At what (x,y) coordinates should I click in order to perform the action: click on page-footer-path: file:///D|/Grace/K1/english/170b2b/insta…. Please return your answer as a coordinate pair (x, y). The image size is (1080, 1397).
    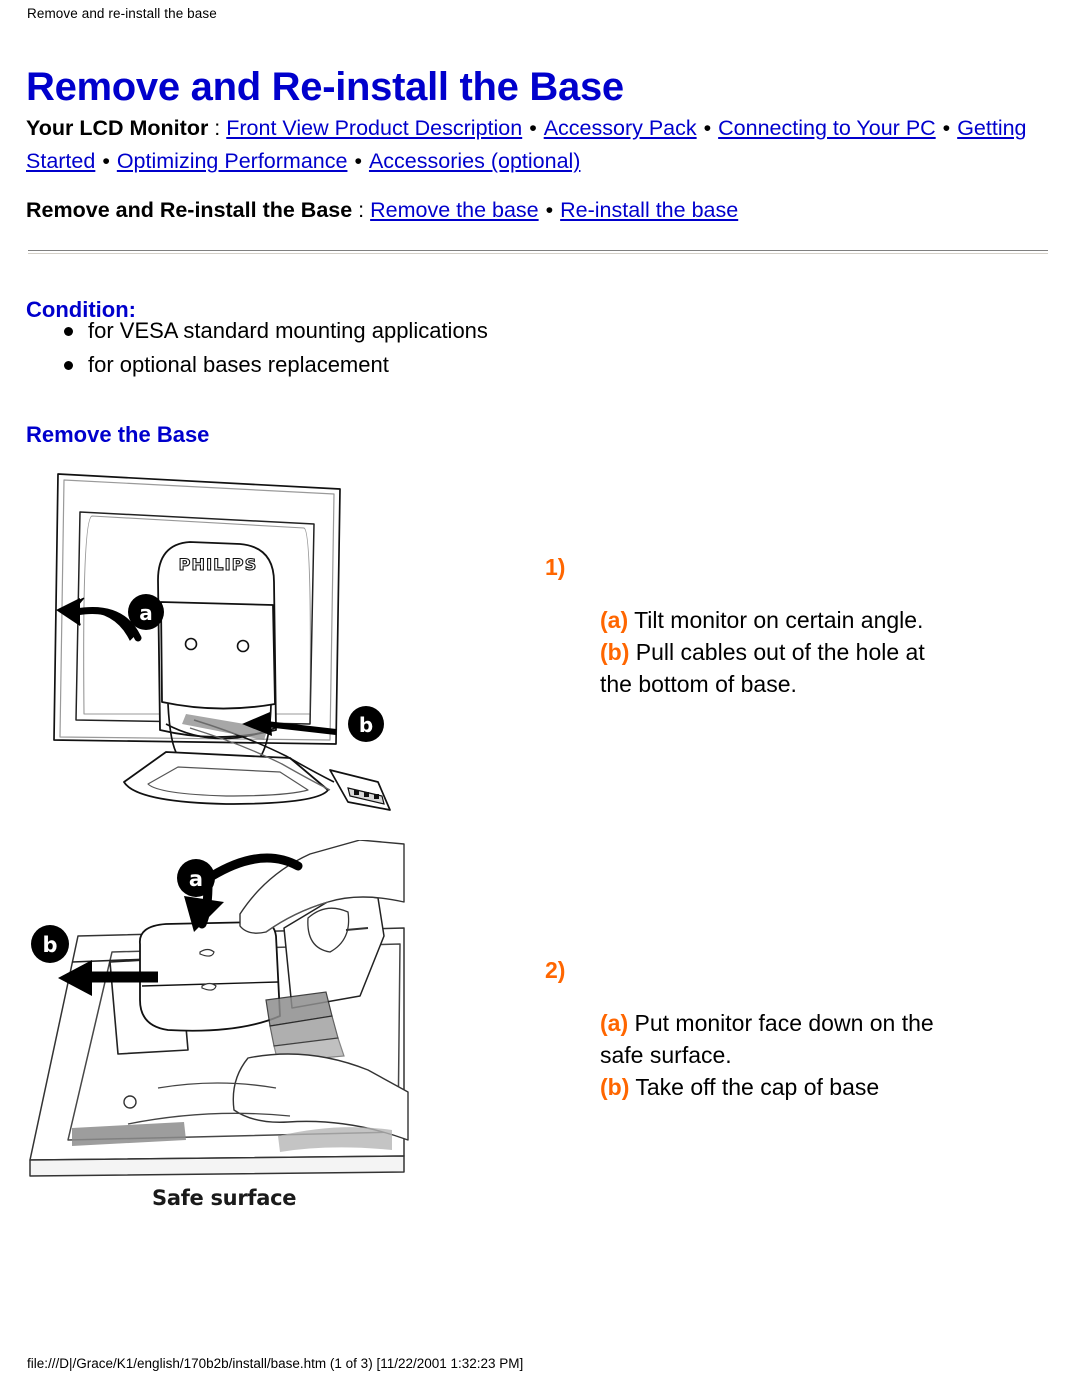
    Looking at the image, I should click on (275, 1363).